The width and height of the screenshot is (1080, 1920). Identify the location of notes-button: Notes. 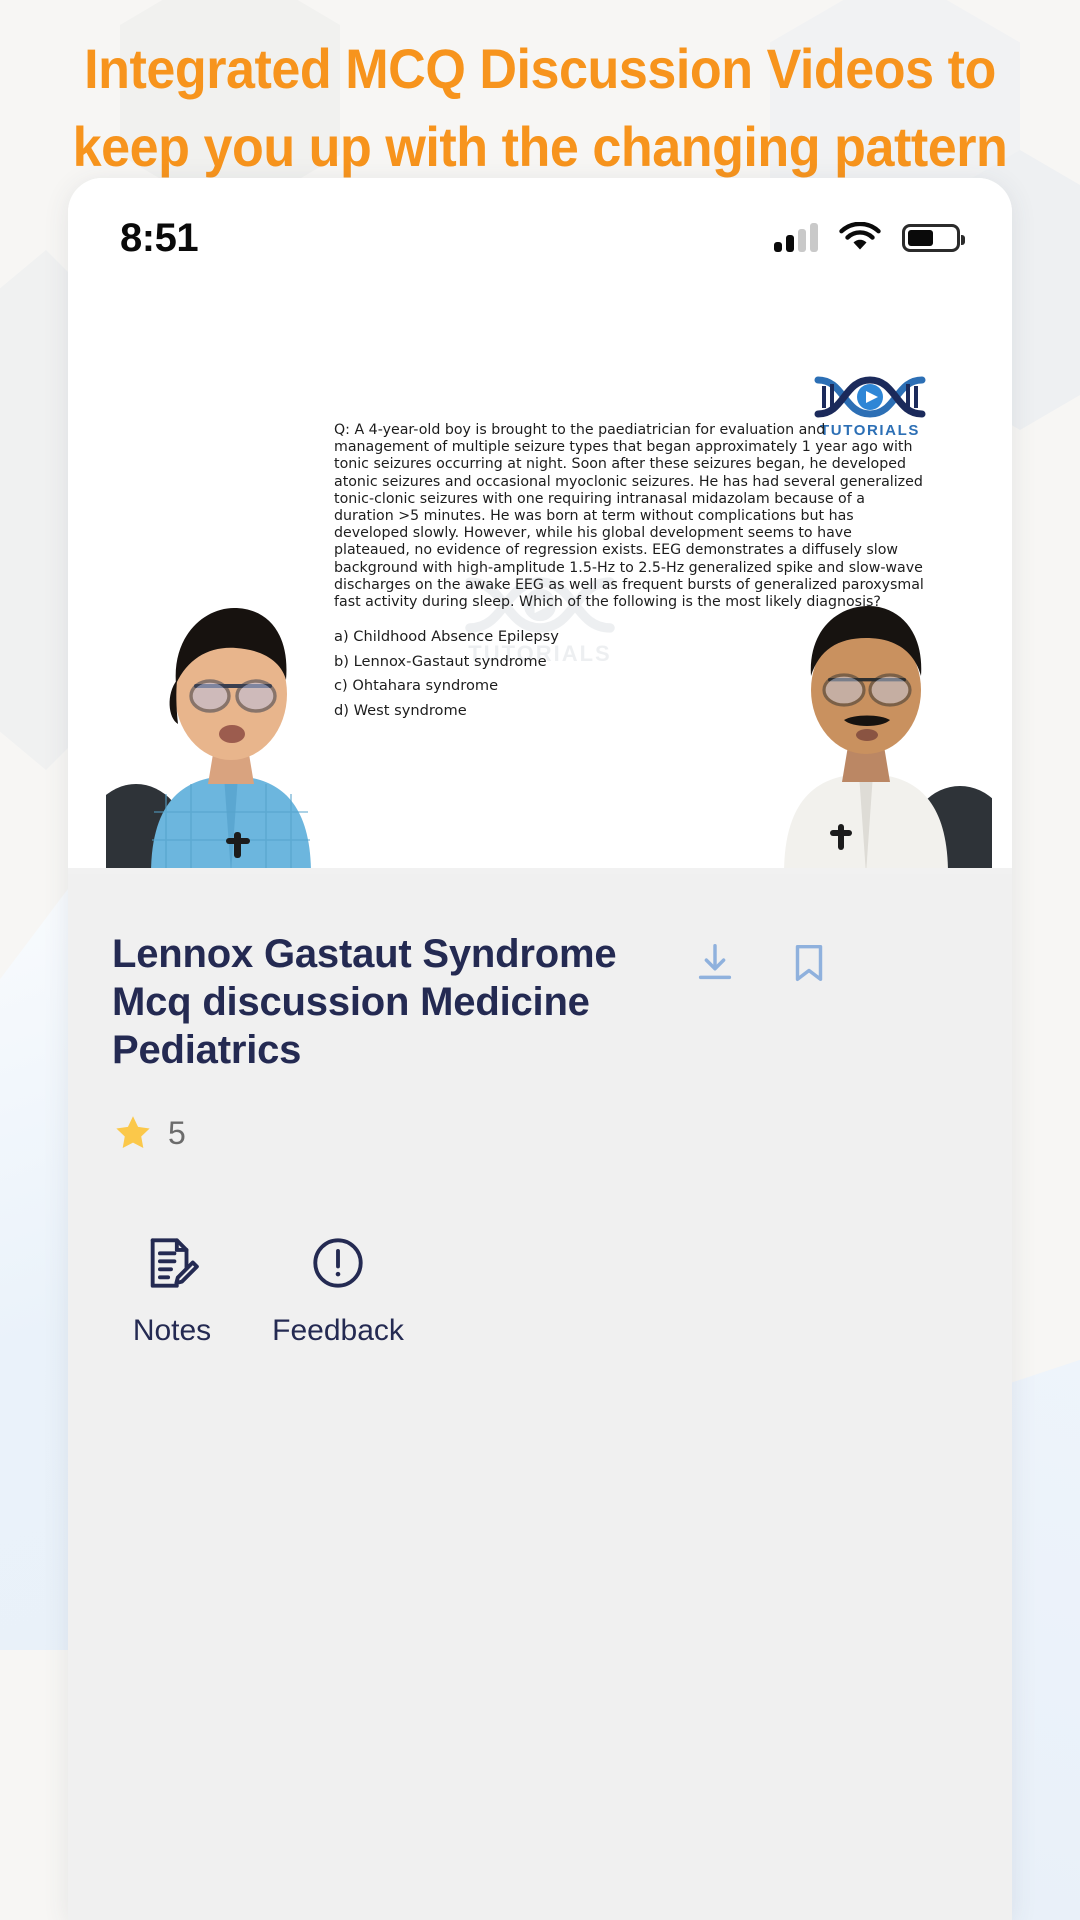
(172, 1291).